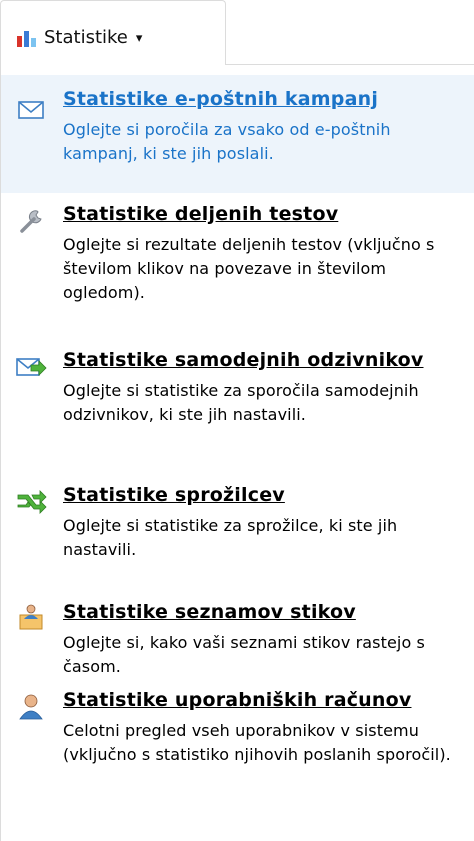  Describe the element at coordinates (31, 367) in the screenshot. I see `autoresponder-icon` at that location.